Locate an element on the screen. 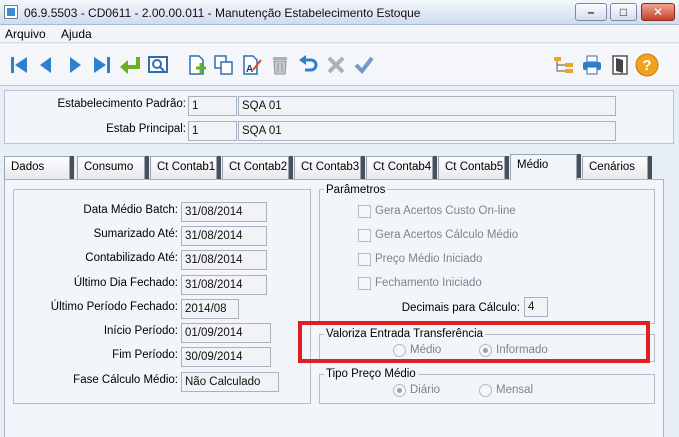 The height and width of the screenshot is (437, 679). close-icon: ✕ is located at coordinates (658, 12).